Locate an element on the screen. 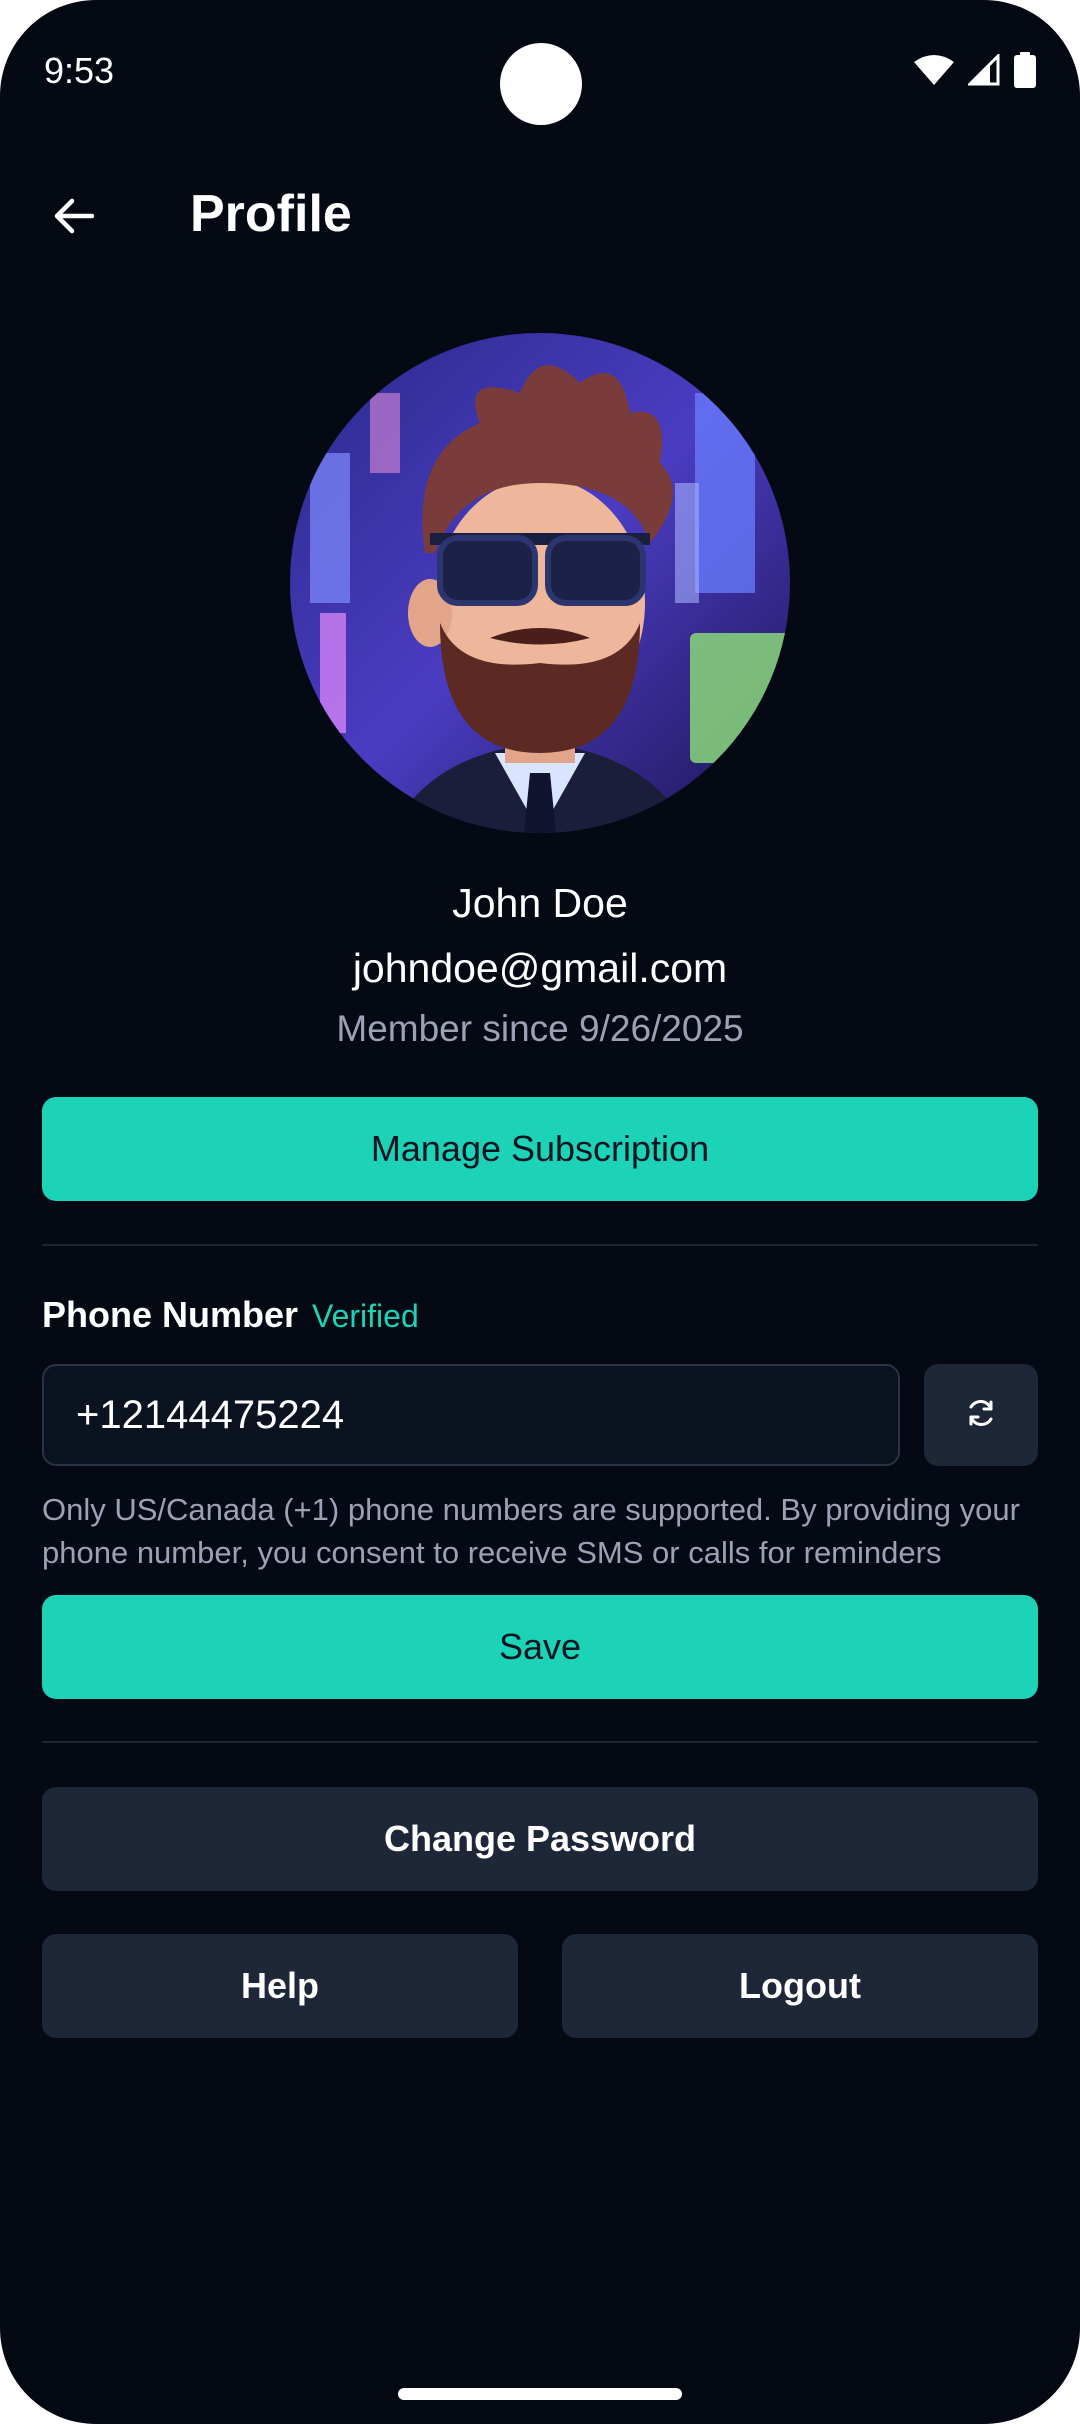 Image resolution: width=1080 pixels, height=2424 pixels. logout-label: Logout is located at coordinates (800, 1985).